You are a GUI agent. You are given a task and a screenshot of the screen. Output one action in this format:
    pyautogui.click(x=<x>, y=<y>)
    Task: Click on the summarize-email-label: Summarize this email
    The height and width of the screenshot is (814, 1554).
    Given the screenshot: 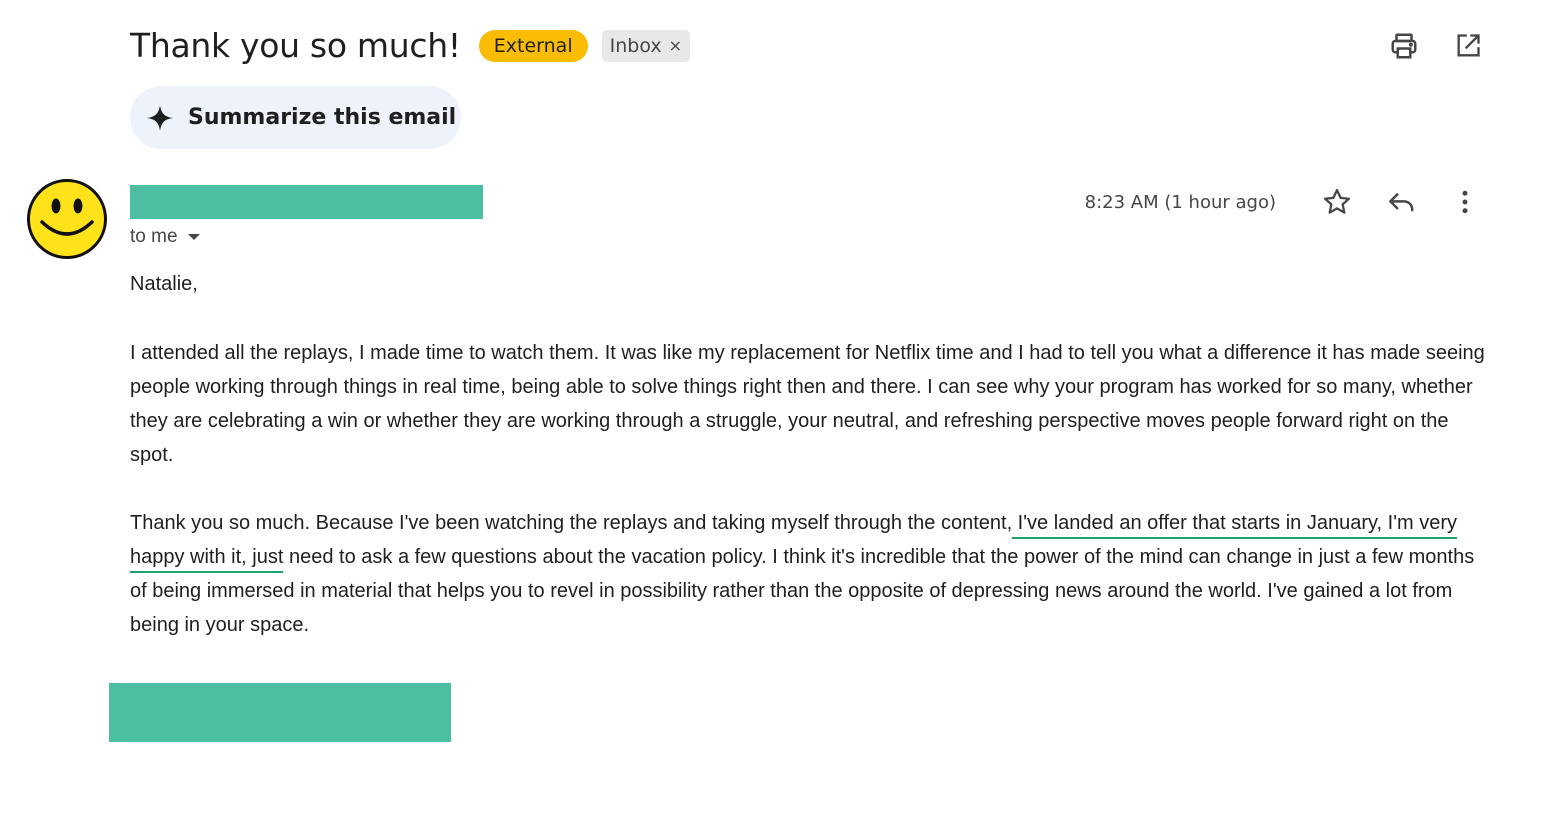 What is the action you would take?
    pyautogui.click(x=322, y=117)
    